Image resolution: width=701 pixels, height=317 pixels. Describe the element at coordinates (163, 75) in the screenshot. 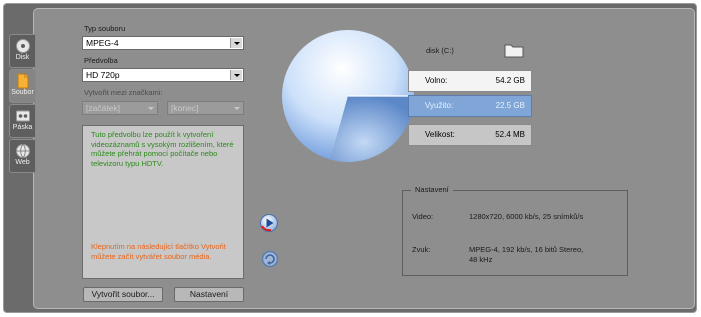

I see `preset-select: HD 720p` at that location.